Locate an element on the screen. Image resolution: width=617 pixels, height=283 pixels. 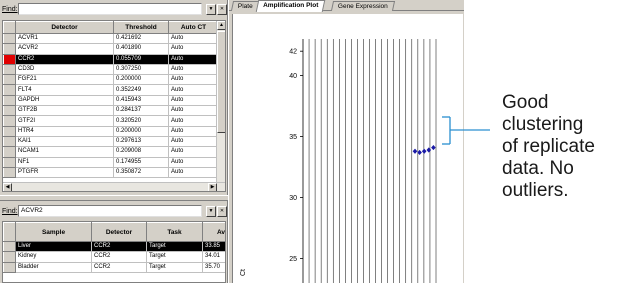
table-cell-avg: 34.01 is located at coordinates (213, 257).